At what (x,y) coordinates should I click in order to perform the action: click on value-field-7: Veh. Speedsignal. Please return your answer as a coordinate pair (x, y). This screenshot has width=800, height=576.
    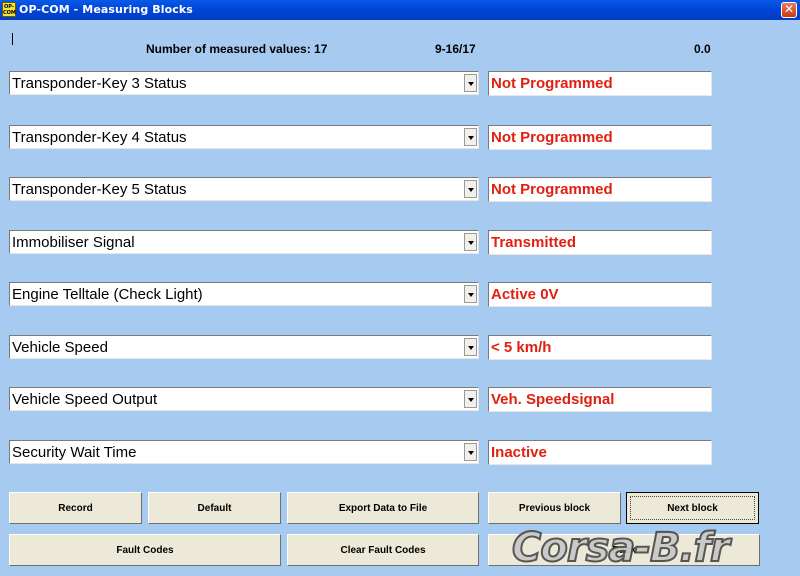
    Looking at the image, I should click on (600, 399).